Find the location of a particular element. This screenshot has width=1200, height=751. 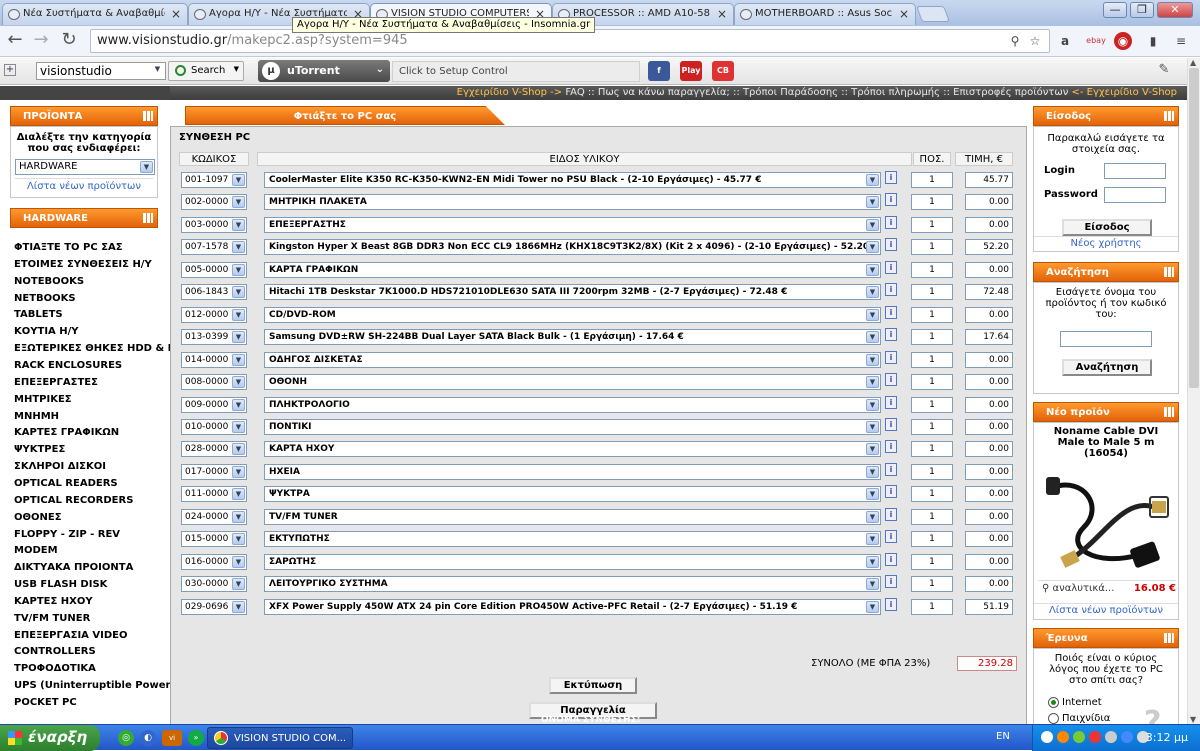

new-products-link: Λίστα νέων προϊόντων is located at coordinates (84, 185).